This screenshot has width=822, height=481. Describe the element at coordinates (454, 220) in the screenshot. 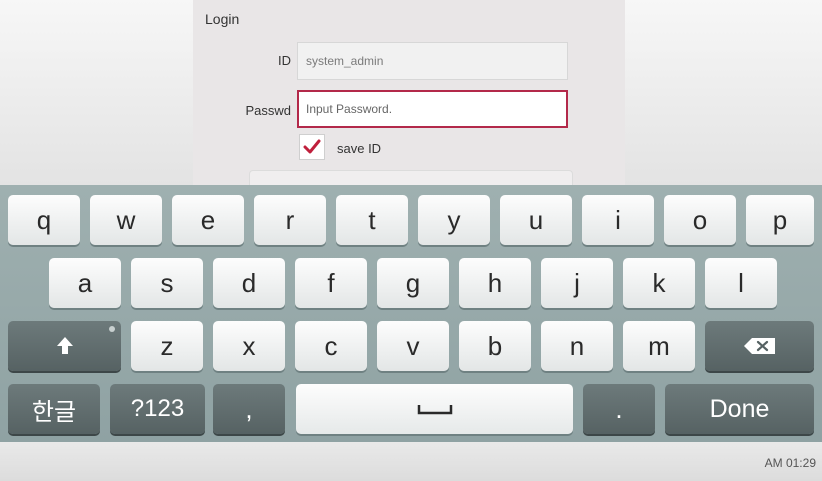

I see `key-y: y` at that location.